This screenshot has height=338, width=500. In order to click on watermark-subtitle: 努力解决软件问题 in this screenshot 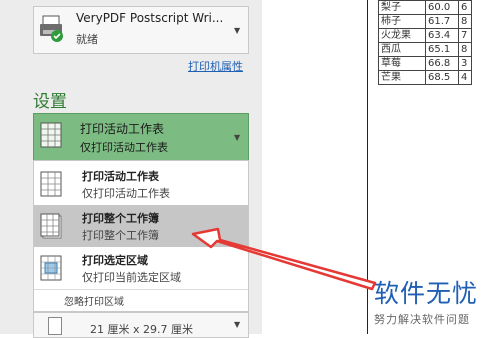, I will do `click(422, 319)`.